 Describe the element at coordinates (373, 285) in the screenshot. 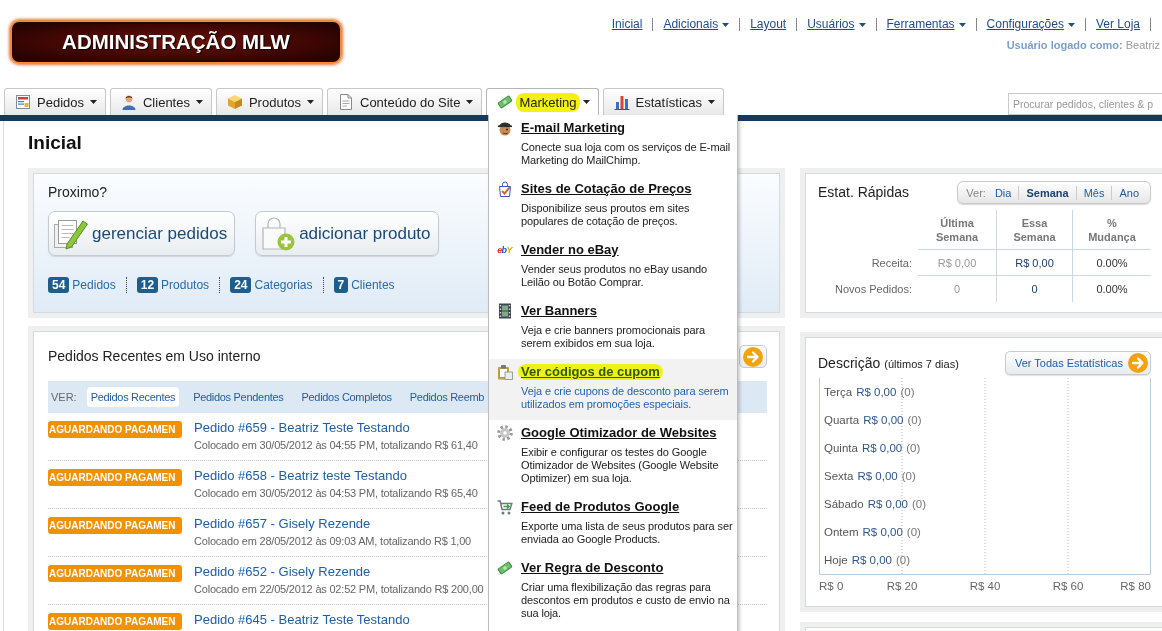

I see `count-link: Clientes` at that location.